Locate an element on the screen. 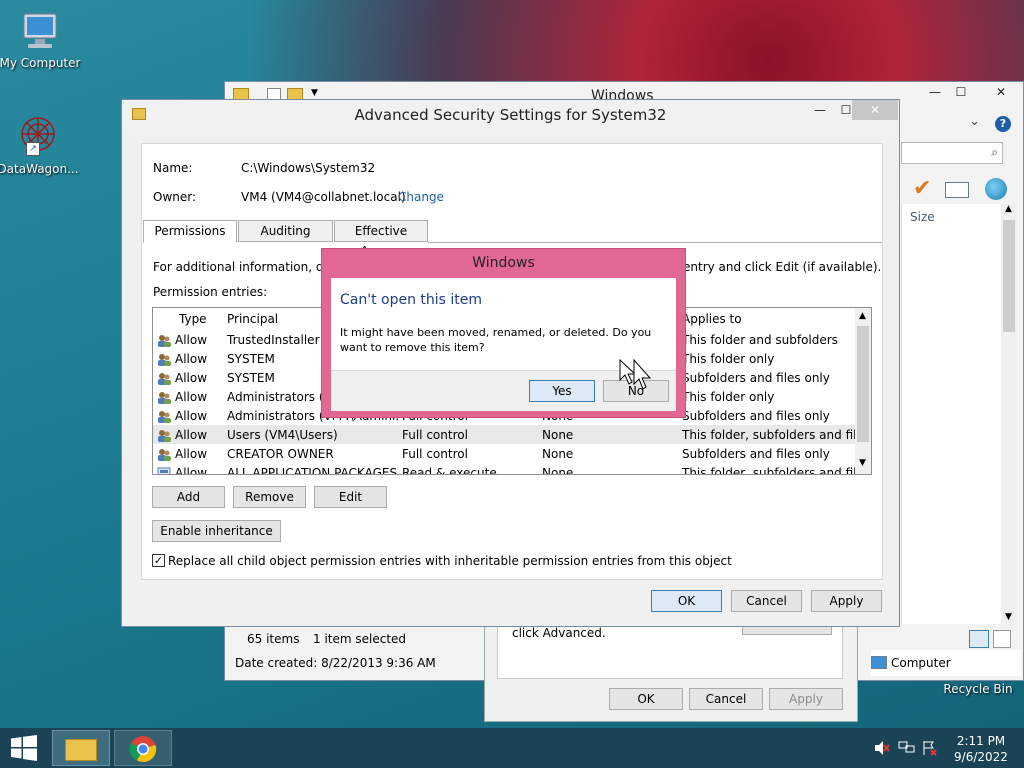 Image resolution: width=1024 pixels, height=768 pixels. start-button is located at coordinates (24, 748).